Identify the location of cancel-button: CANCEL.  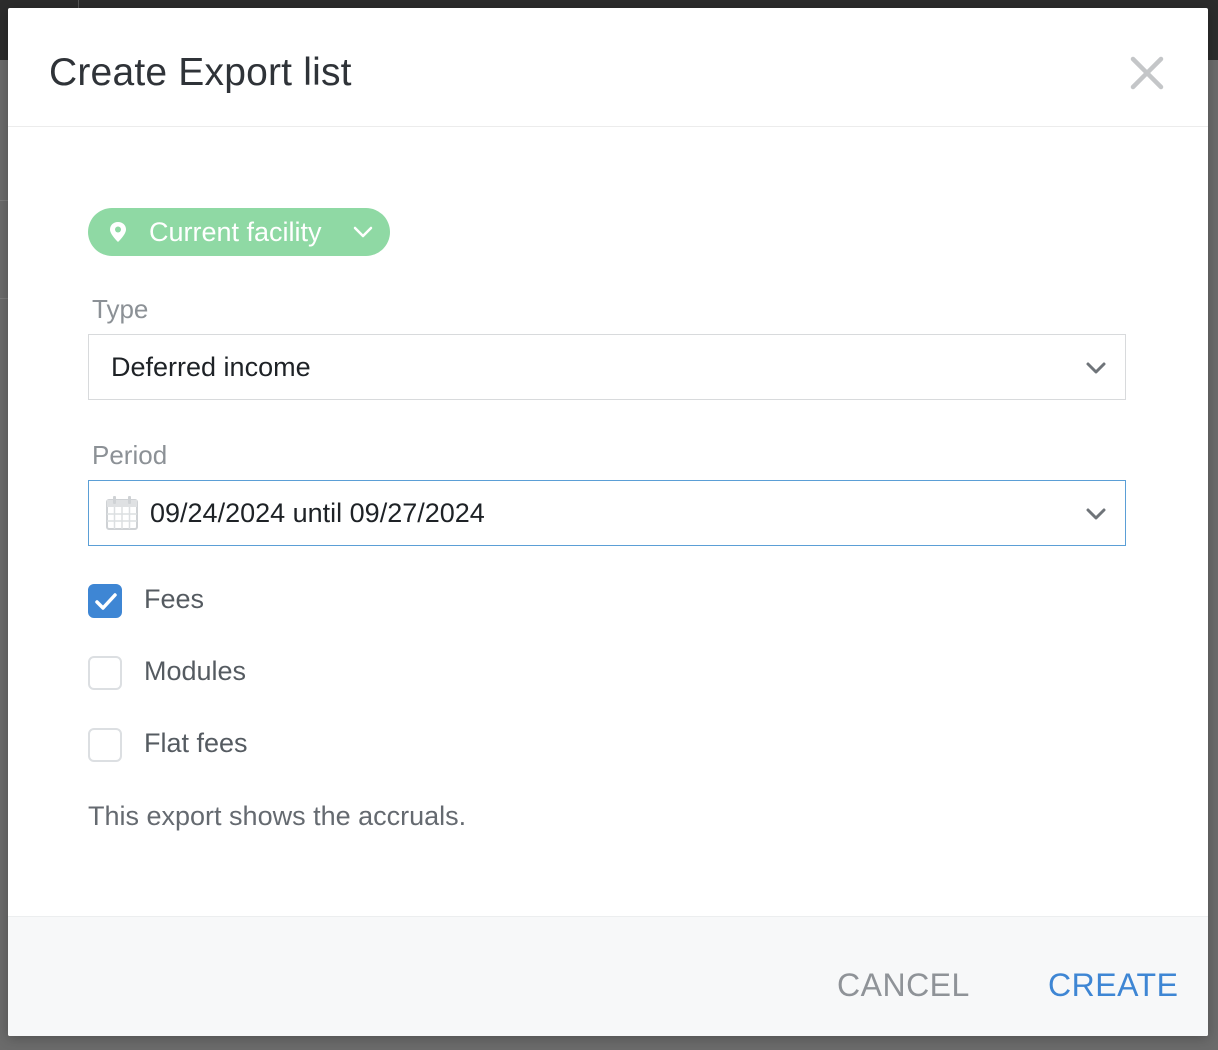
(903, 985).